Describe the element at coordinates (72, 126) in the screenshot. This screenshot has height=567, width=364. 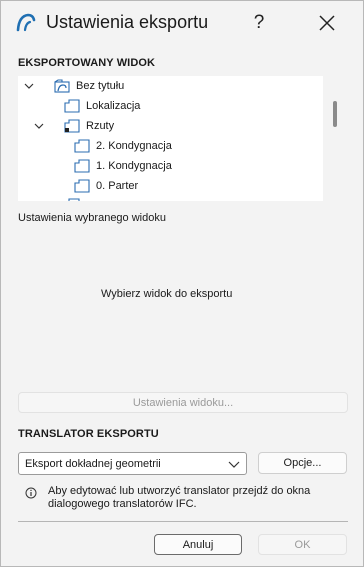
I see `folder-view-icon` at that location.